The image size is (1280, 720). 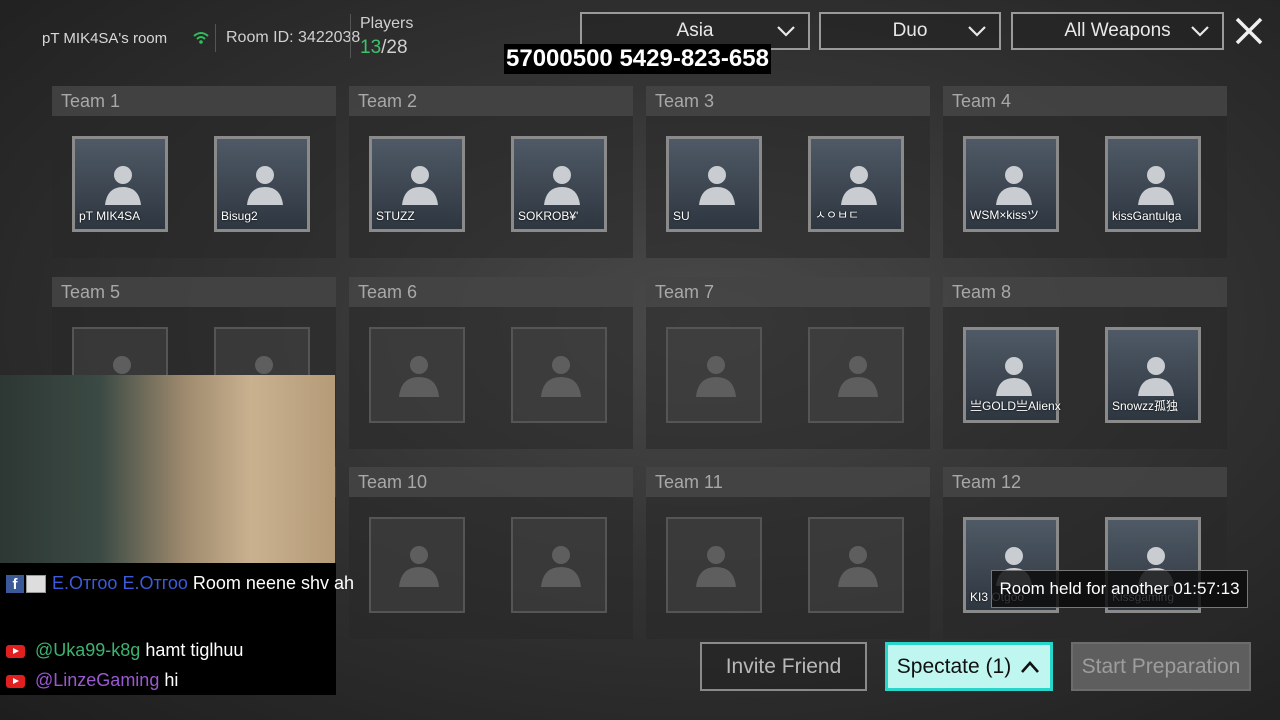 I want to click on player-slot: SU, so click(x=714, y=184).